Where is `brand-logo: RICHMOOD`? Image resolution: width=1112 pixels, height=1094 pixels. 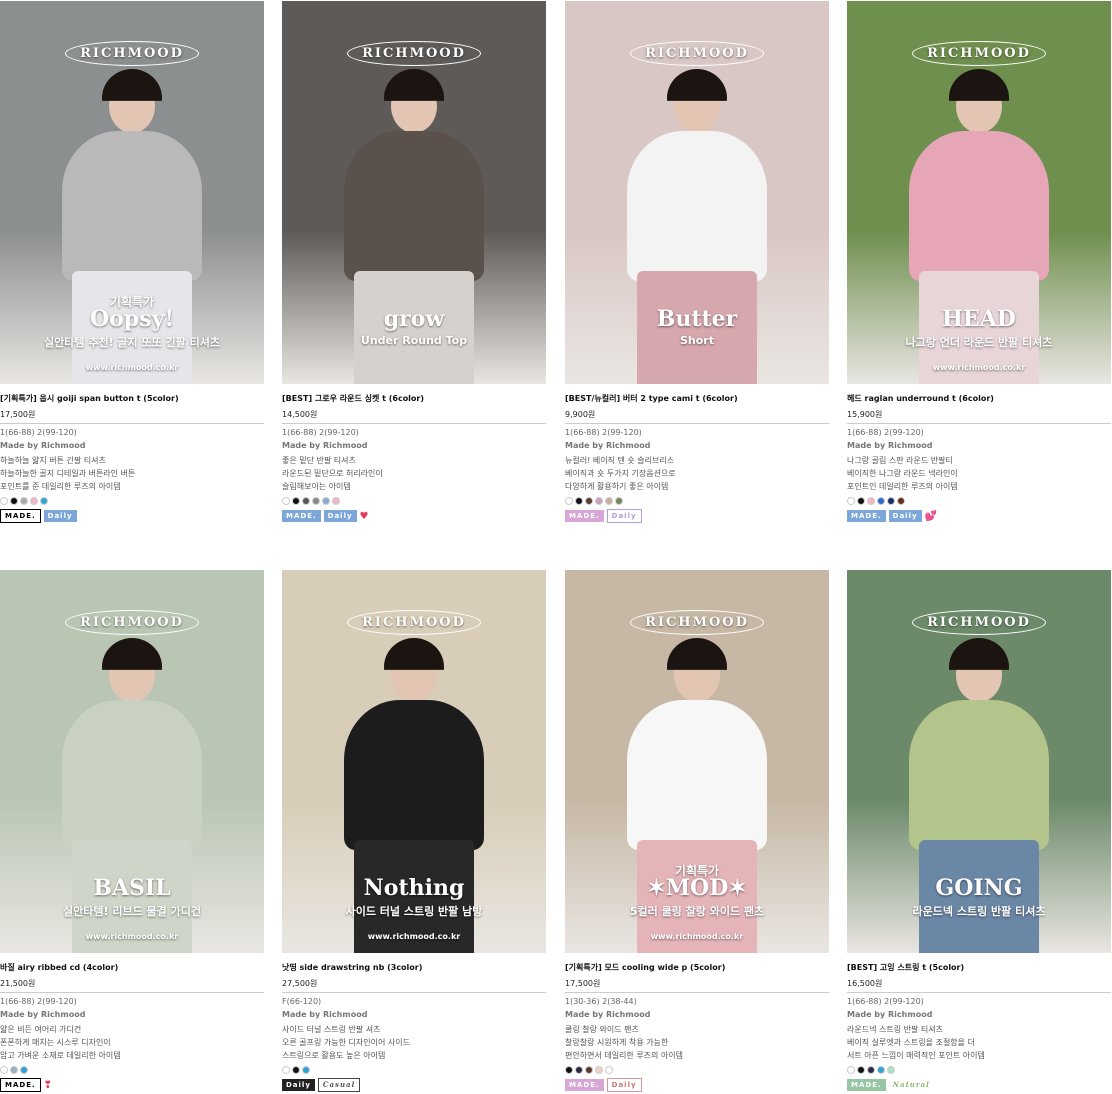
brand-logo: RICHMOOD is located at coordinates (132, 622).